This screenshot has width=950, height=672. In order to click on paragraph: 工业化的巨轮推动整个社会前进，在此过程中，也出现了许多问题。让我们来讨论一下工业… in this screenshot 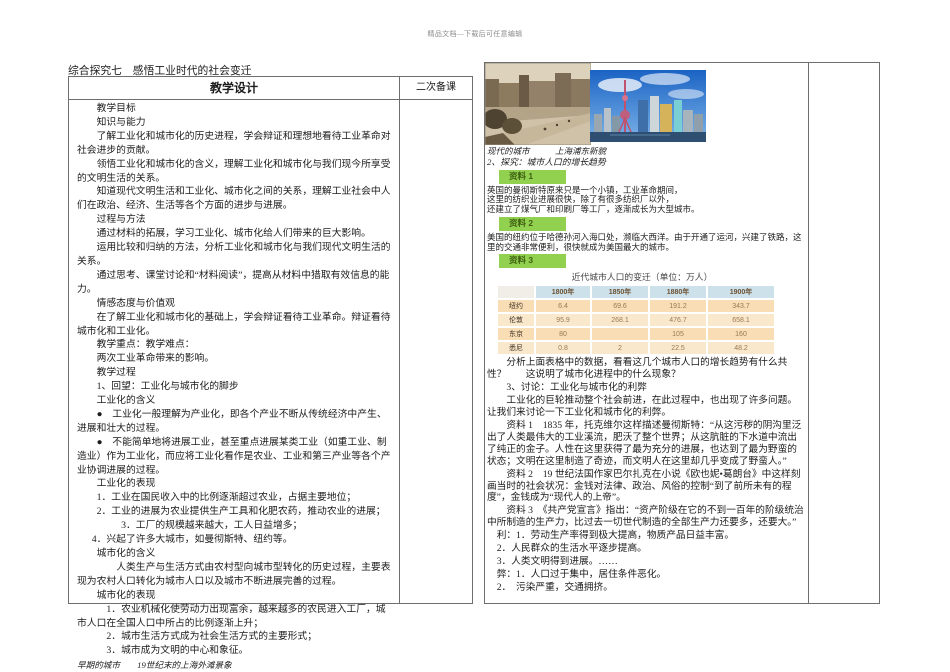, I will do `click(642, 407)`.